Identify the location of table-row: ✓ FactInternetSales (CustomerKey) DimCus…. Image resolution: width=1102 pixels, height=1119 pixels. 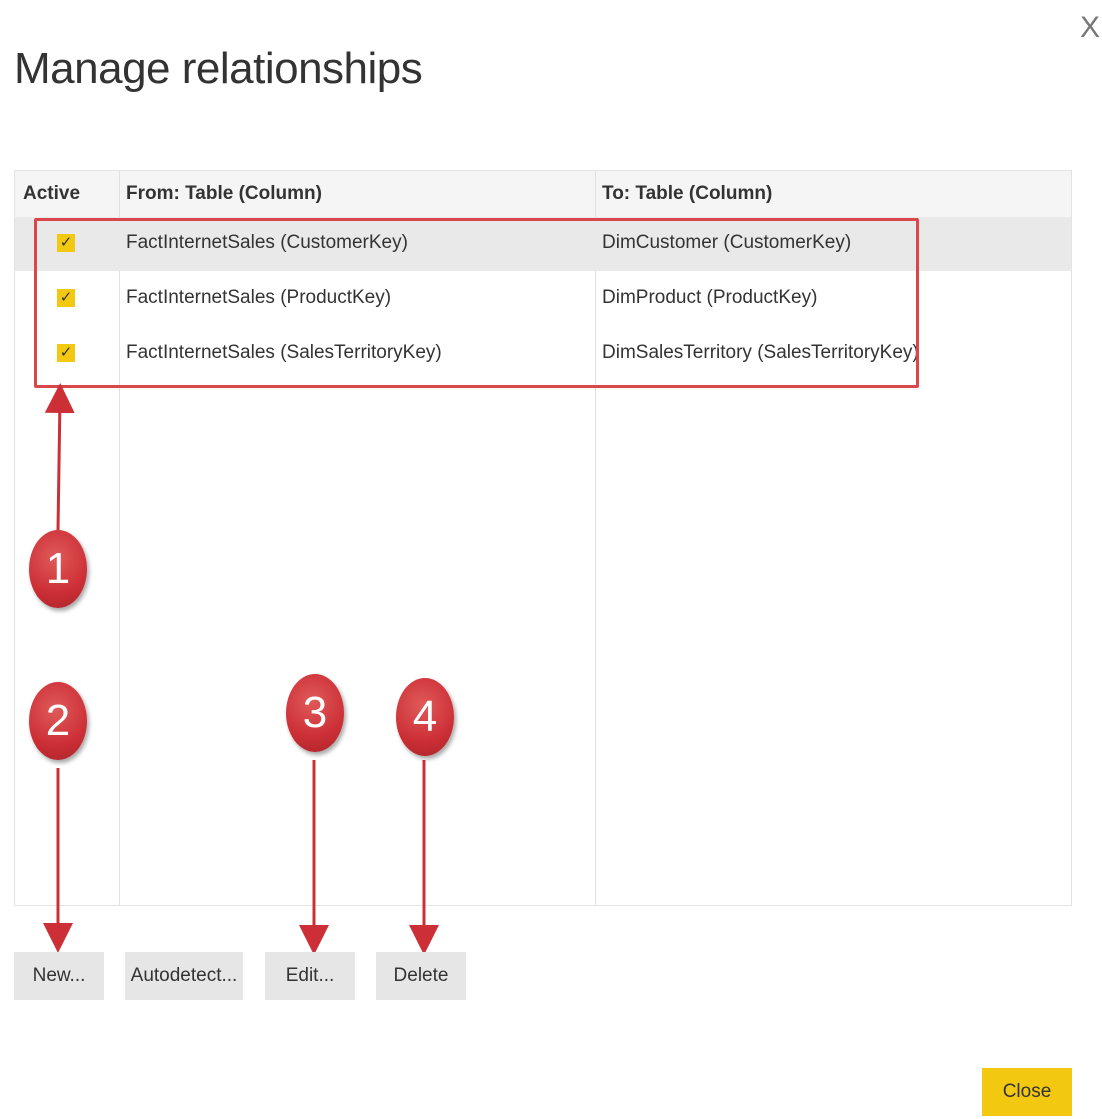
(543, 244).